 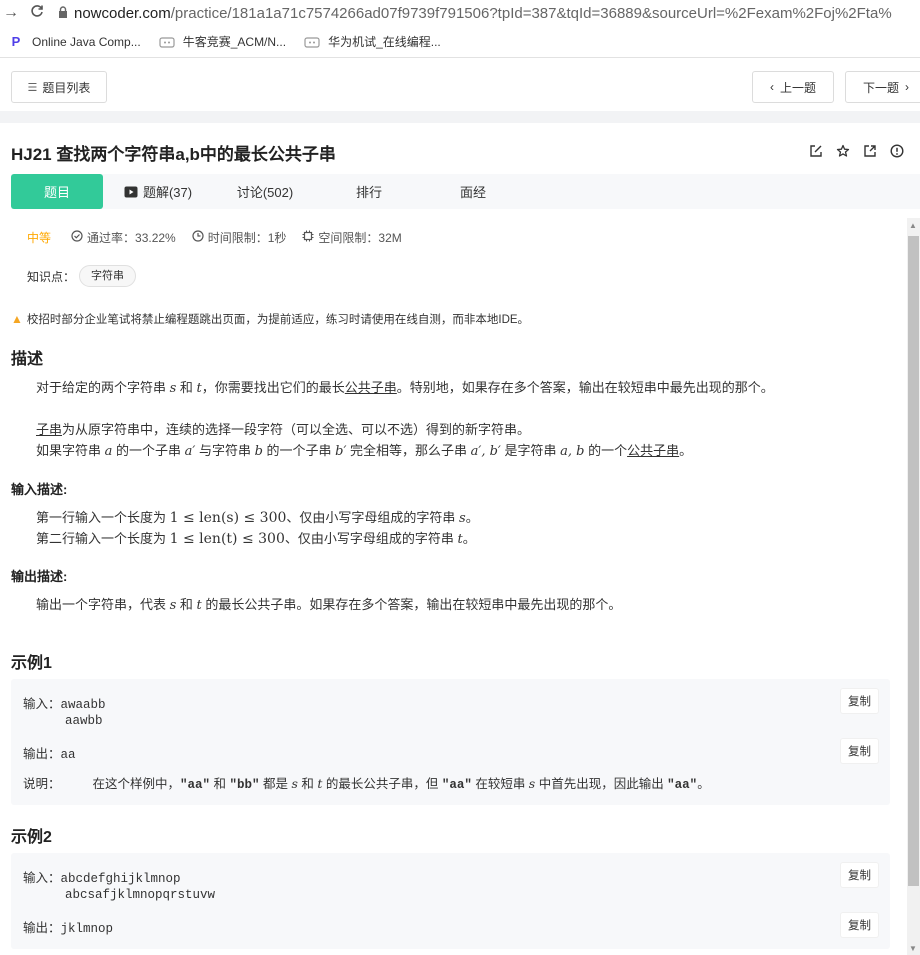 I want to click on title-actions, so click(x=856, y=150).